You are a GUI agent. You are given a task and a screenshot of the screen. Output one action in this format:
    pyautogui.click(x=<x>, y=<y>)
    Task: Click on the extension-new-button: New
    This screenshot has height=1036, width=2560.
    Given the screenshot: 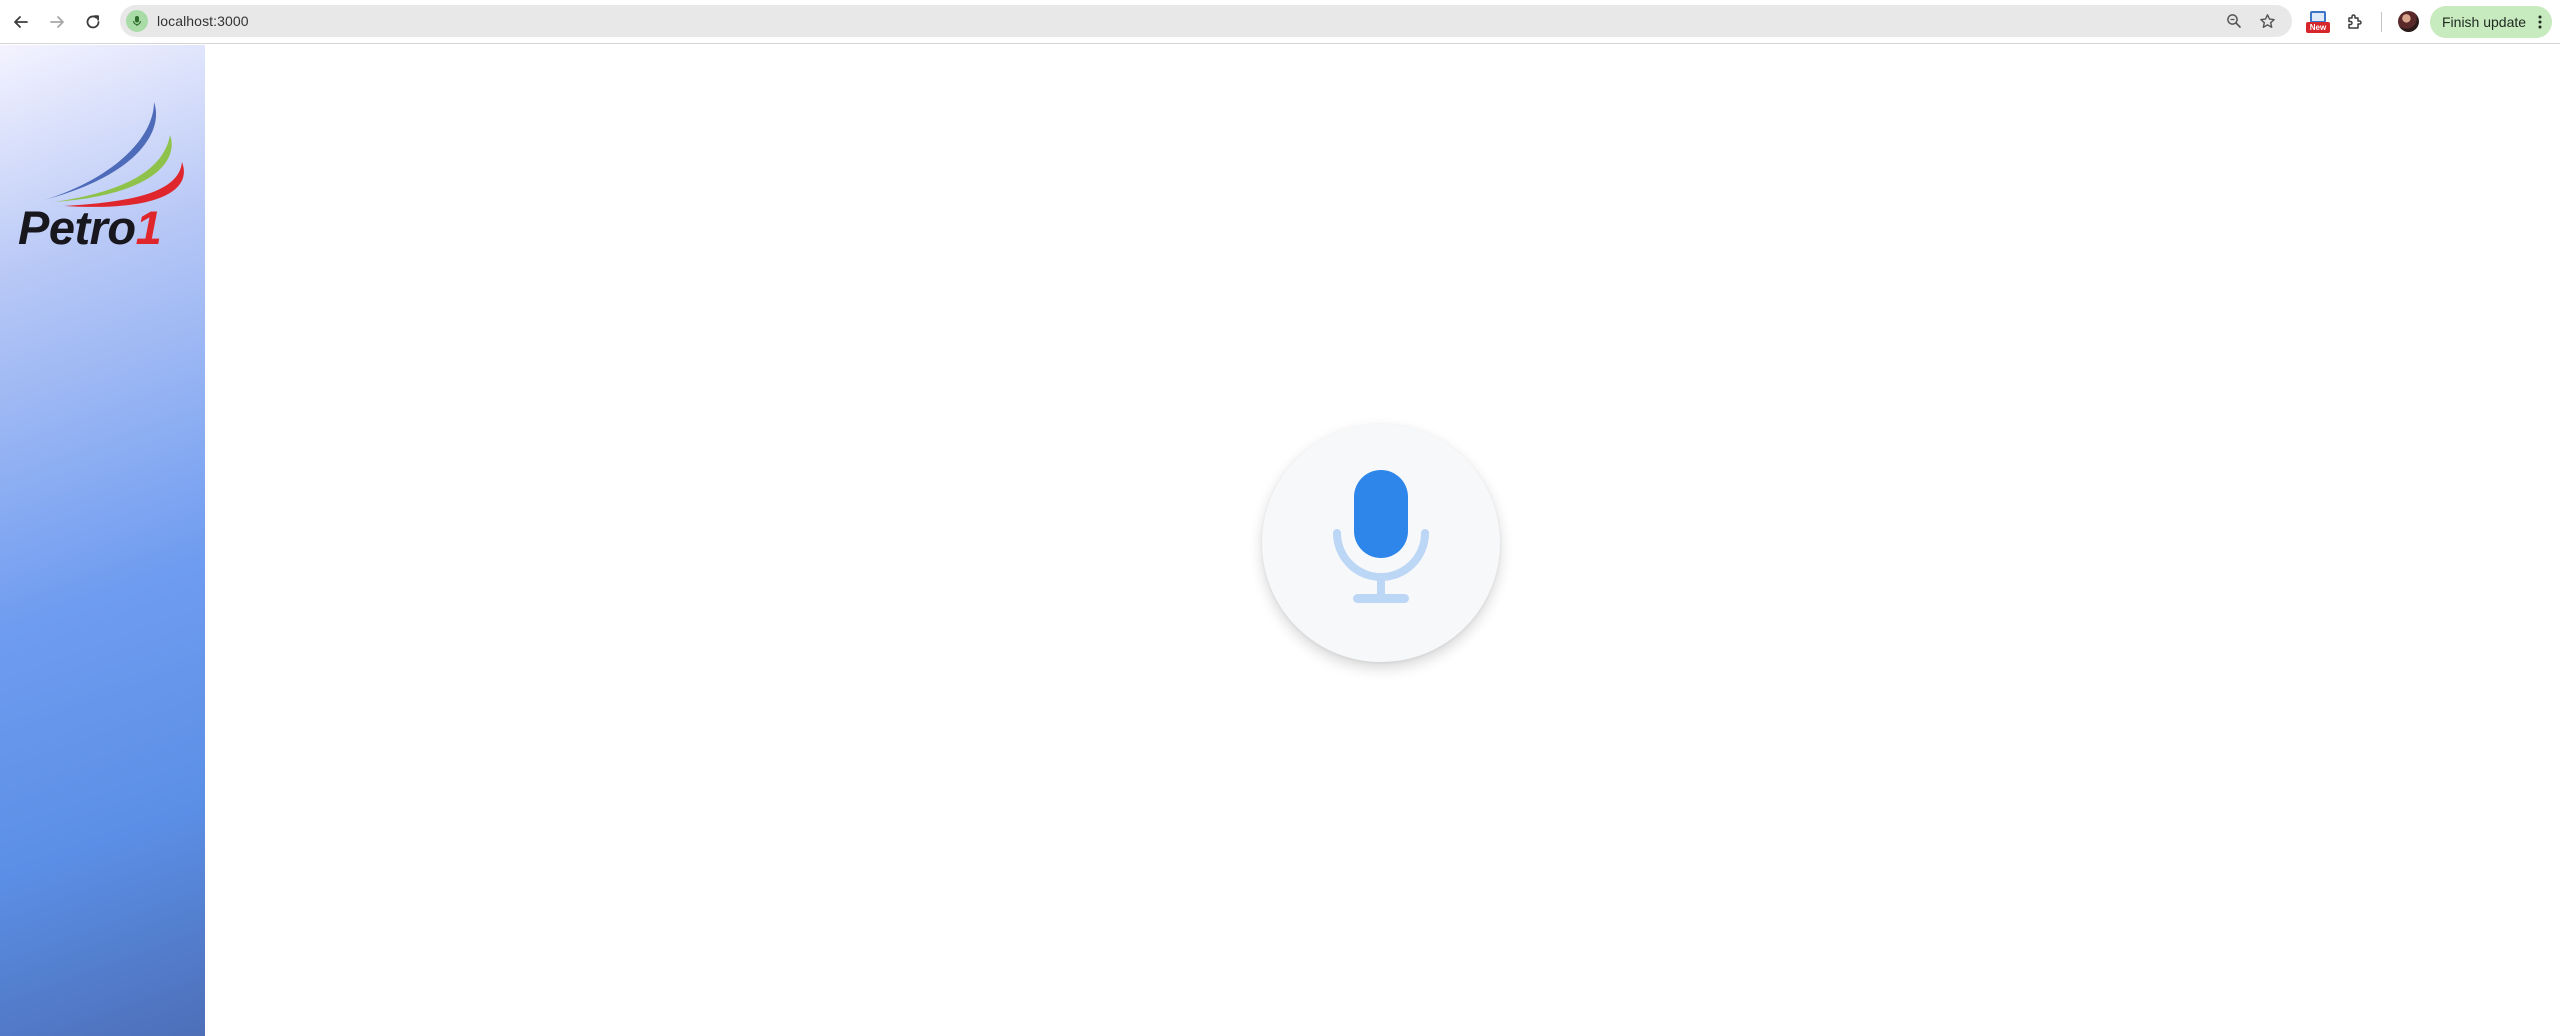 What is the action you would take?
    pyautogui.click(x=2318, y=22)
    